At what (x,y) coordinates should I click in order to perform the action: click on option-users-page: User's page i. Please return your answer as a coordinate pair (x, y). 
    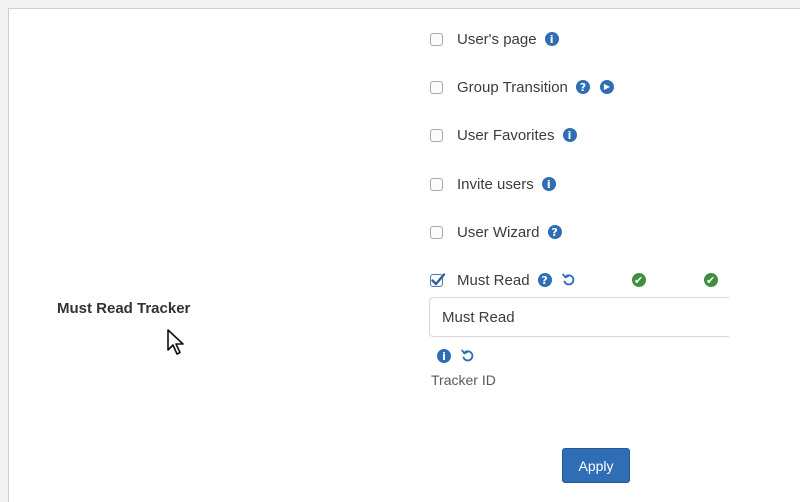
    Looking at the image, I should click on (499, 39).